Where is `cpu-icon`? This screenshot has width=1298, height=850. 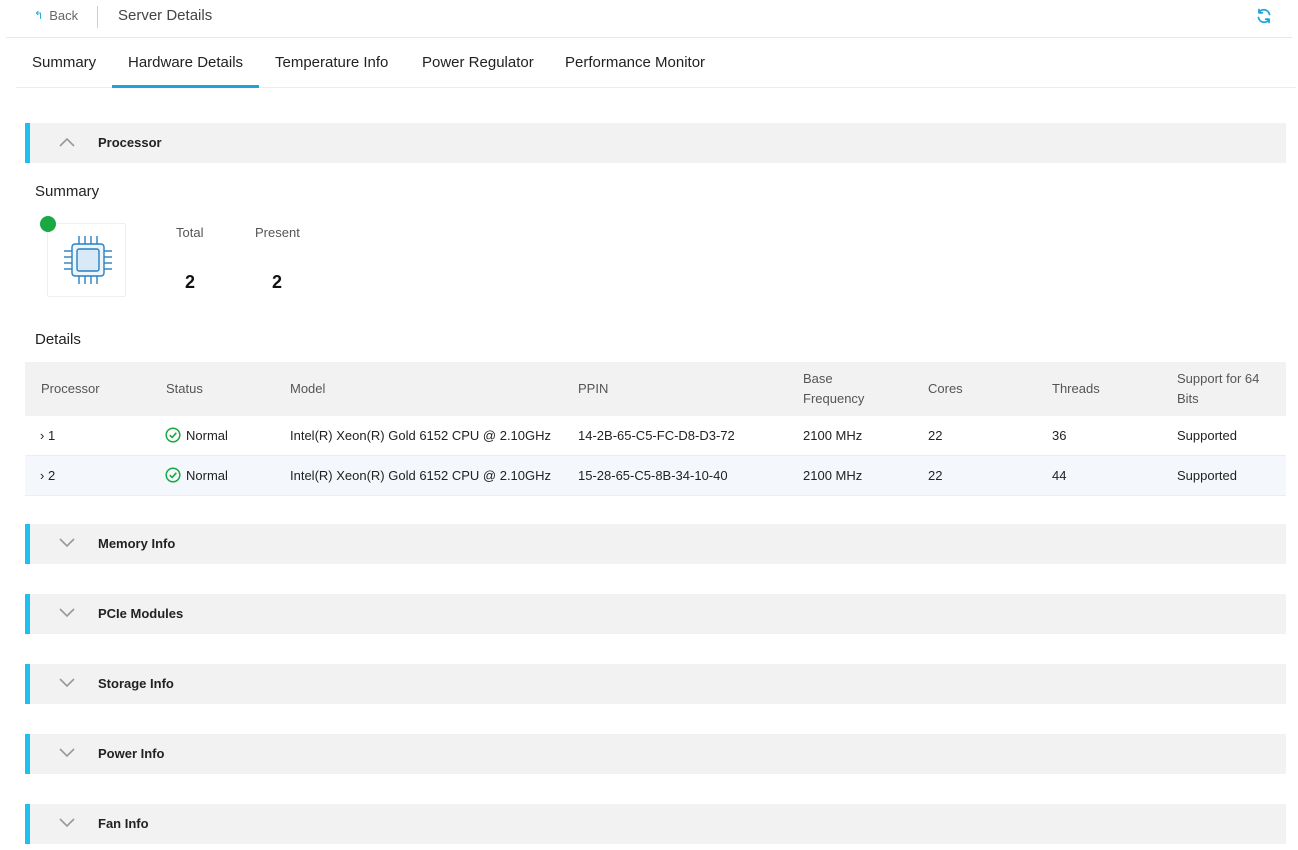 cpu-icon is located at coordinates (88, 260).